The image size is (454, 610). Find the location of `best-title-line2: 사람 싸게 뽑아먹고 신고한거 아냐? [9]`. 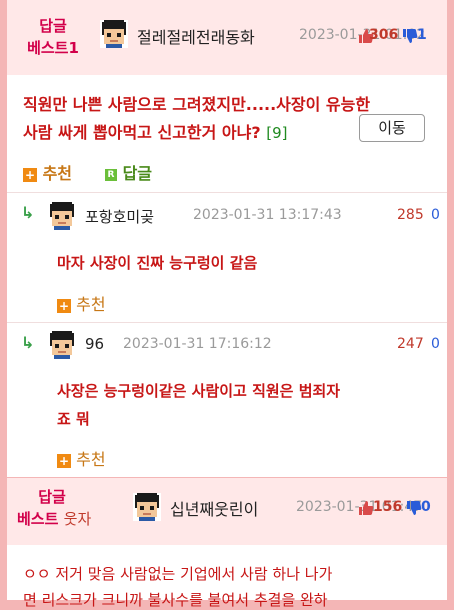

best-title-line2: 사람 싸게 뽑아먹고 신고한거 아냐? [9] is located at coordinates (155, 131).